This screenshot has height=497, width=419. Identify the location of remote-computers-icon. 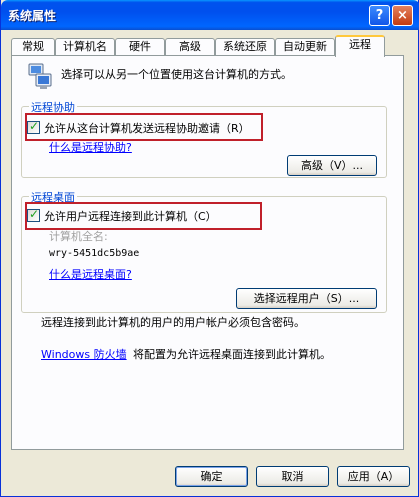
(40, 76).